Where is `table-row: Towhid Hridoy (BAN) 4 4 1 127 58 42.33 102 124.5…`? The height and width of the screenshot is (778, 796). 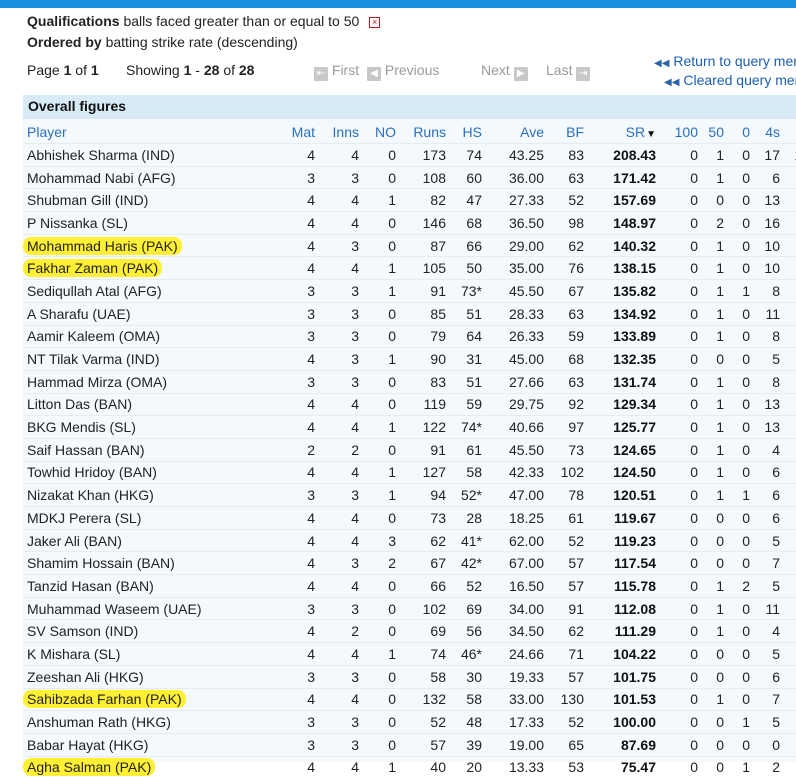 table-row: Towhid Hridoy (BAN) 4 4 1 127 58 42.33 102 124.5… is located at coordinates (409, 472).